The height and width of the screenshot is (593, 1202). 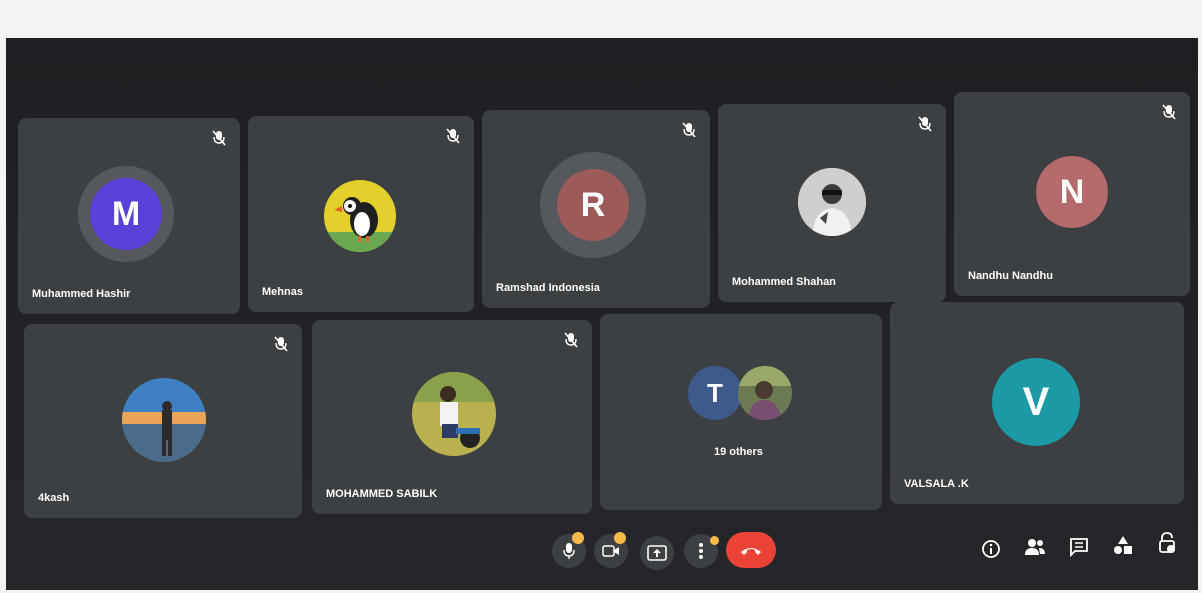 I want to click on sunset-photo-icon, so click(x=164, y=420).